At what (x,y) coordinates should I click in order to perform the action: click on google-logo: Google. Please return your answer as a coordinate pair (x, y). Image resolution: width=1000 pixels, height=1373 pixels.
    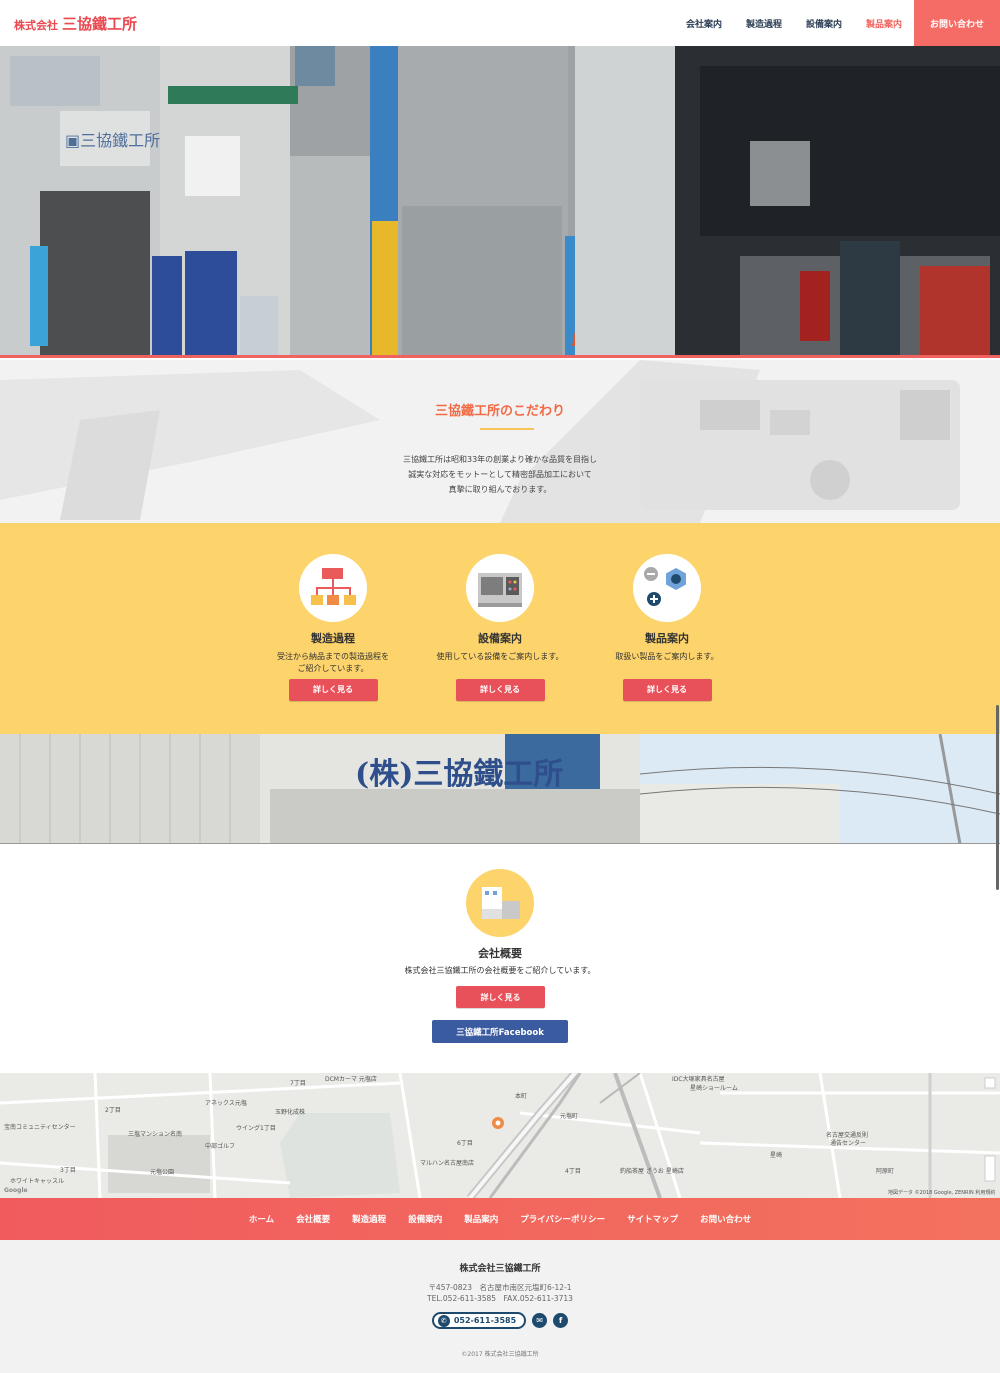
    Looking at the image, I should click on (16, 1190).